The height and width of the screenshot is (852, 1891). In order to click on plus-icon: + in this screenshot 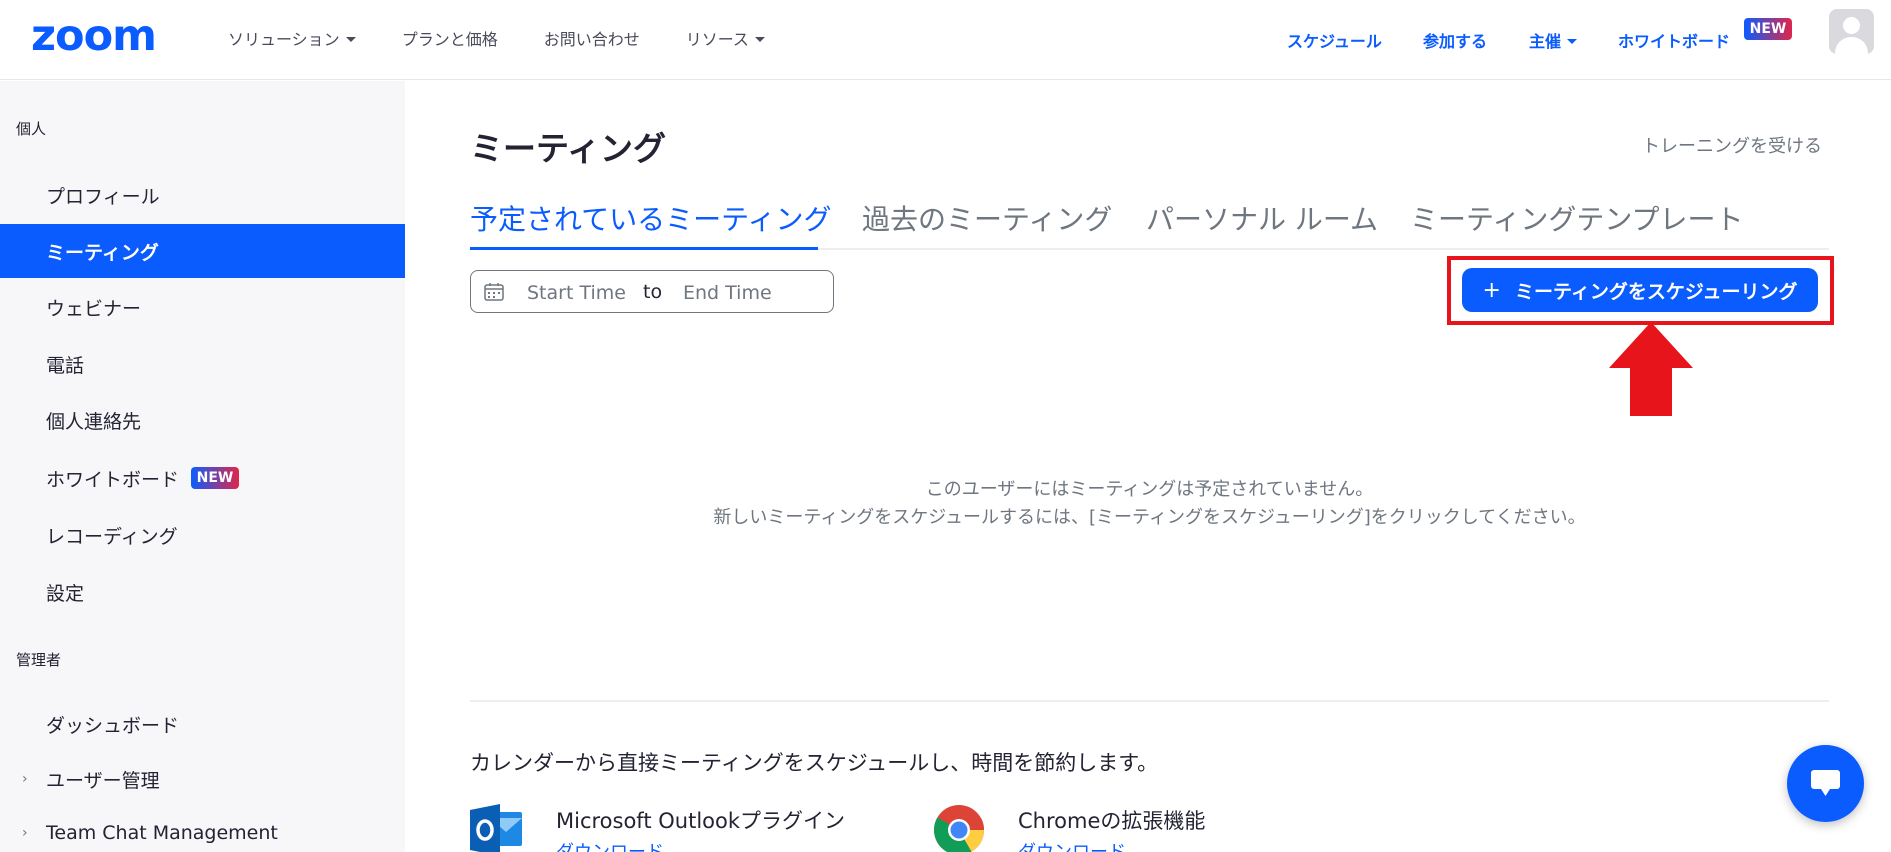, I will do `click(1491, 290)`.